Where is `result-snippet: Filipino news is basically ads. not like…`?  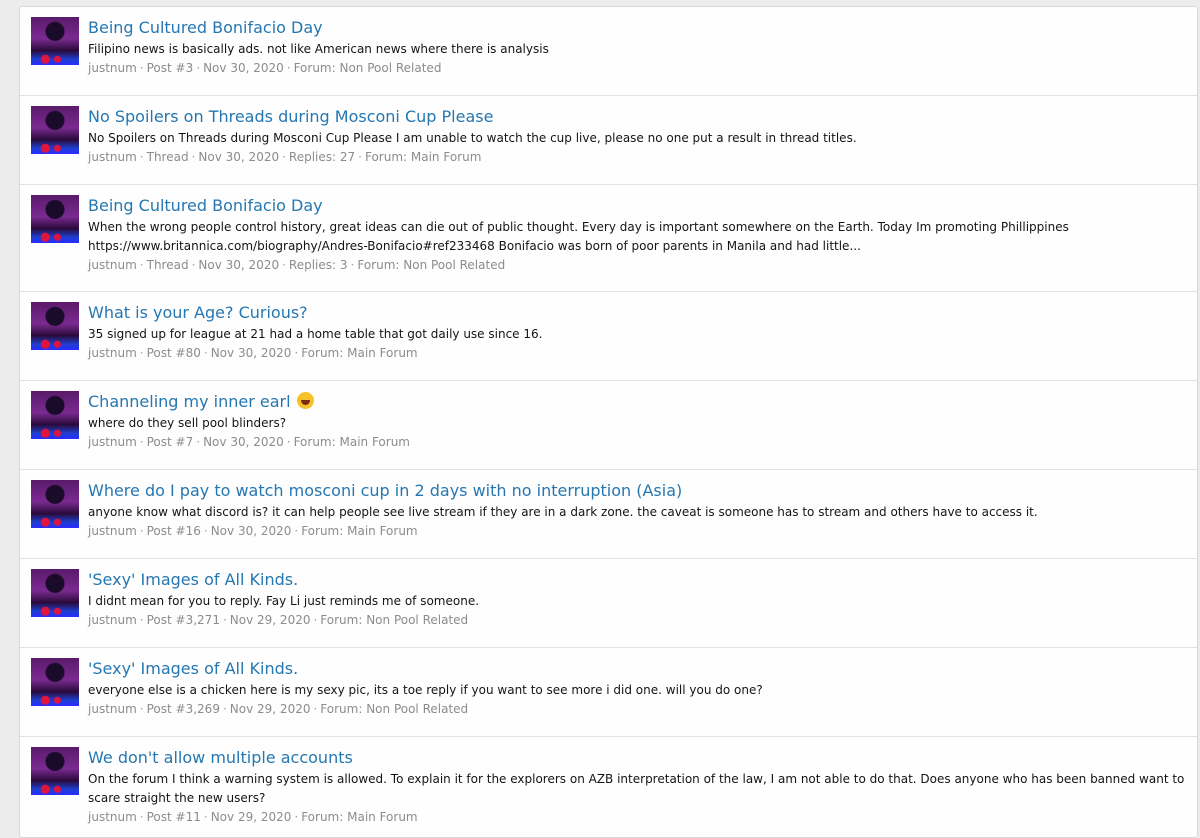
result-snippet: Filipino news is basically ads. not like… is located at coordinates (318, 49).